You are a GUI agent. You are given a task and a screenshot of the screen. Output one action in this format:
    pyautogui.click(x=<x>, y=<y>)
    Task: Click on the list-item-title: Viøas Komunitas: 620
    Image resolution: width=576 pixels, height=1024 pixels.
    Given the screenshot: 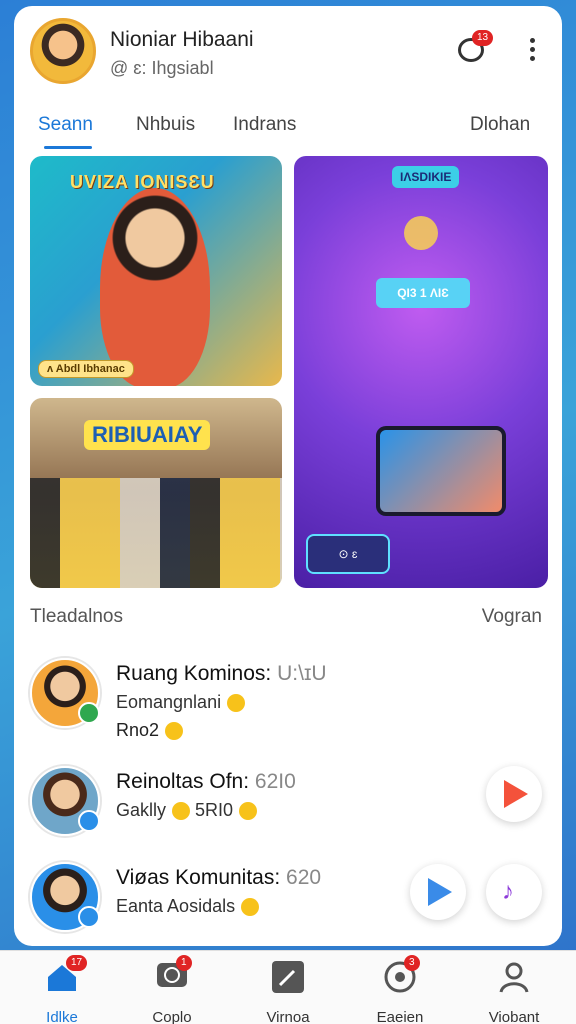 What is the action you would take?
    pyautogui.click(x=219, y=877)
    